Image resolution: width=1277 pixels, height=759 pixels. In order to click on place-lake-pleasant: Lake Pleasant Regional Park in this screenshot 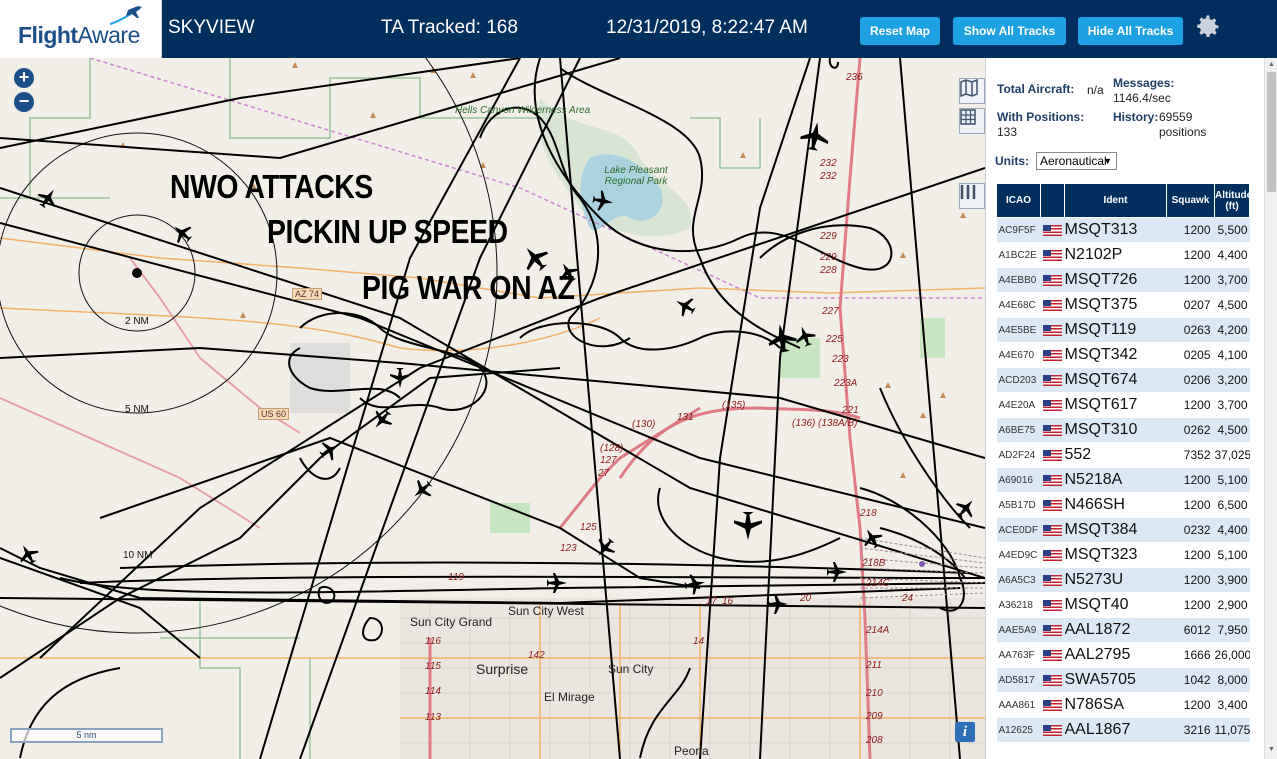, I will do `click(636, 176)`.